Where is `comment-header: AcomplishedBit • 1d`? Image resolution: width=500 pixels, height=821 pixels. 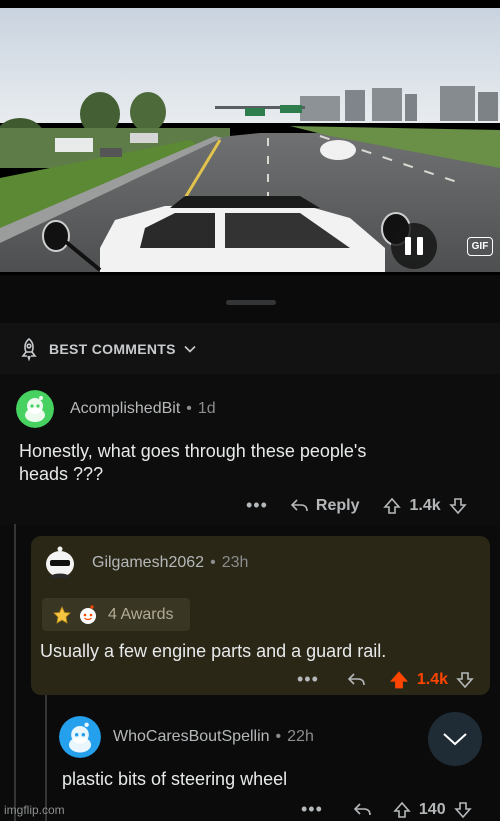 comment-header: AcomplishedBit • 1d is located at coordinates (116, 409).